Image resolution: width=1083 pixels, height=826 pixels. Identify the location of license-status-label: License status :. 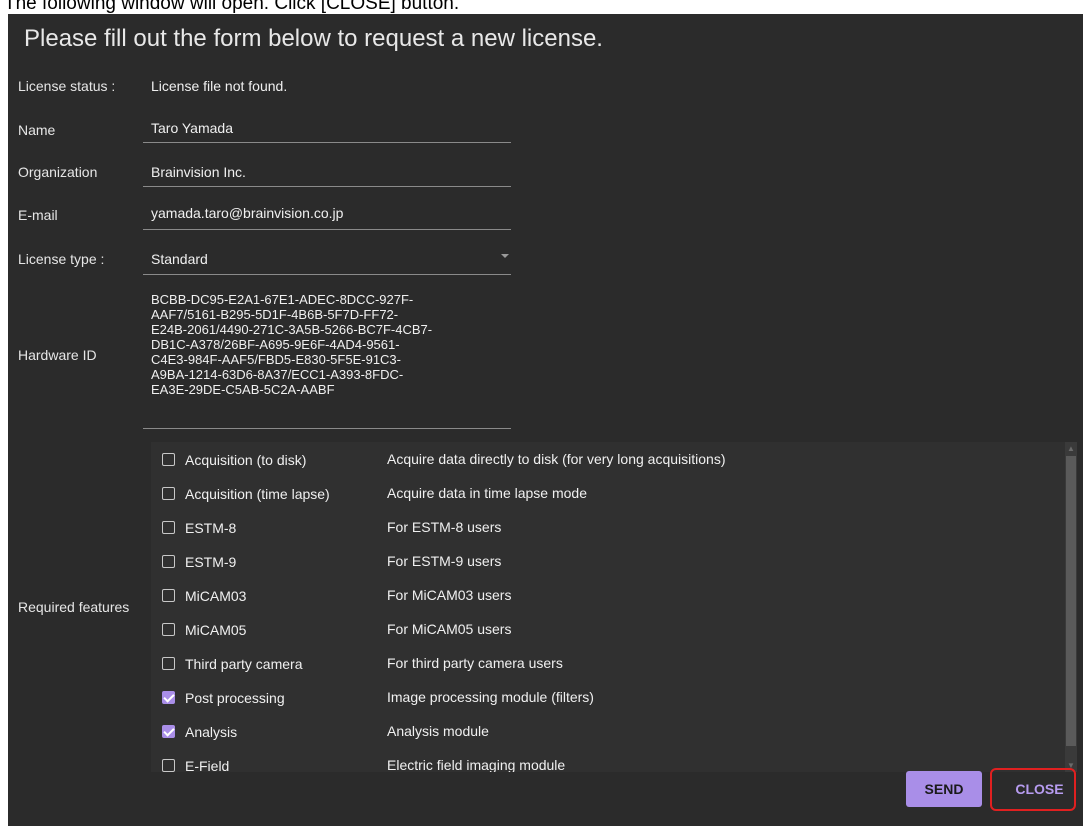
(67, 86).